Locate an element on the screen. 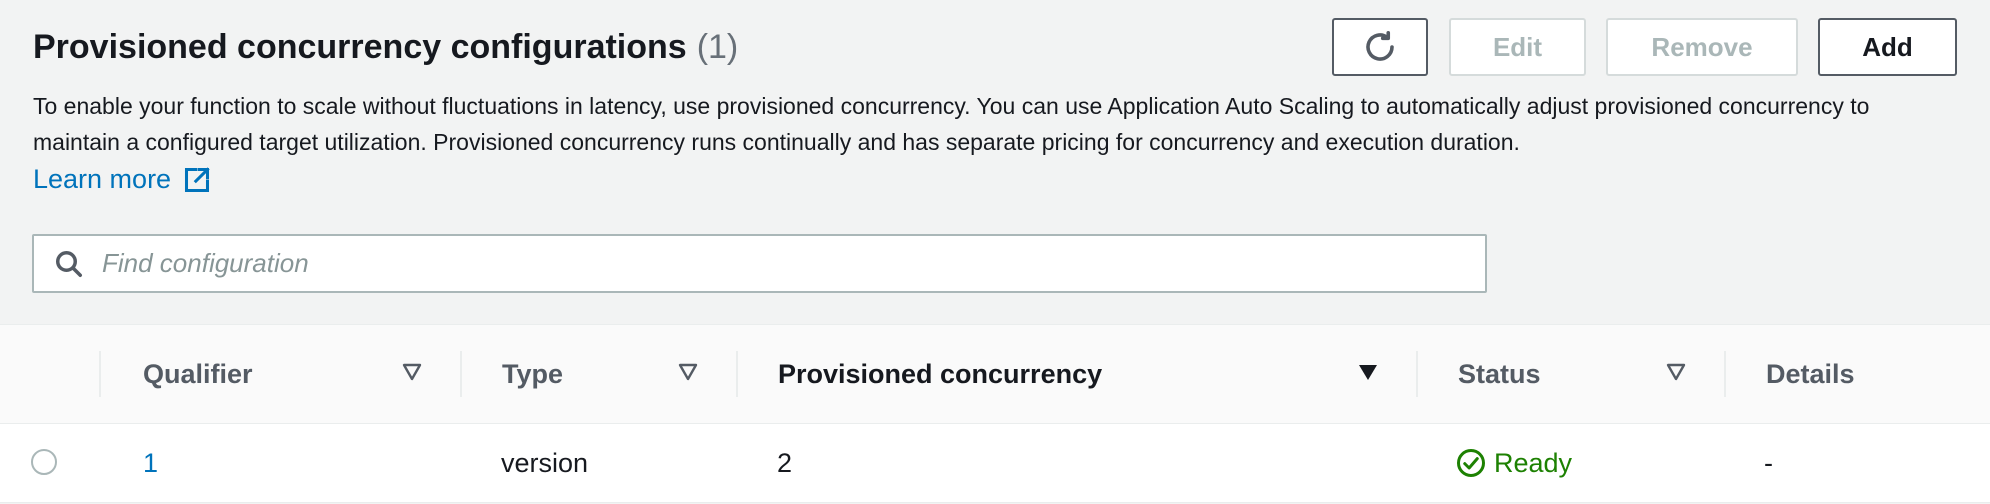  refresh-icon is located at coordinates (1380, 45).